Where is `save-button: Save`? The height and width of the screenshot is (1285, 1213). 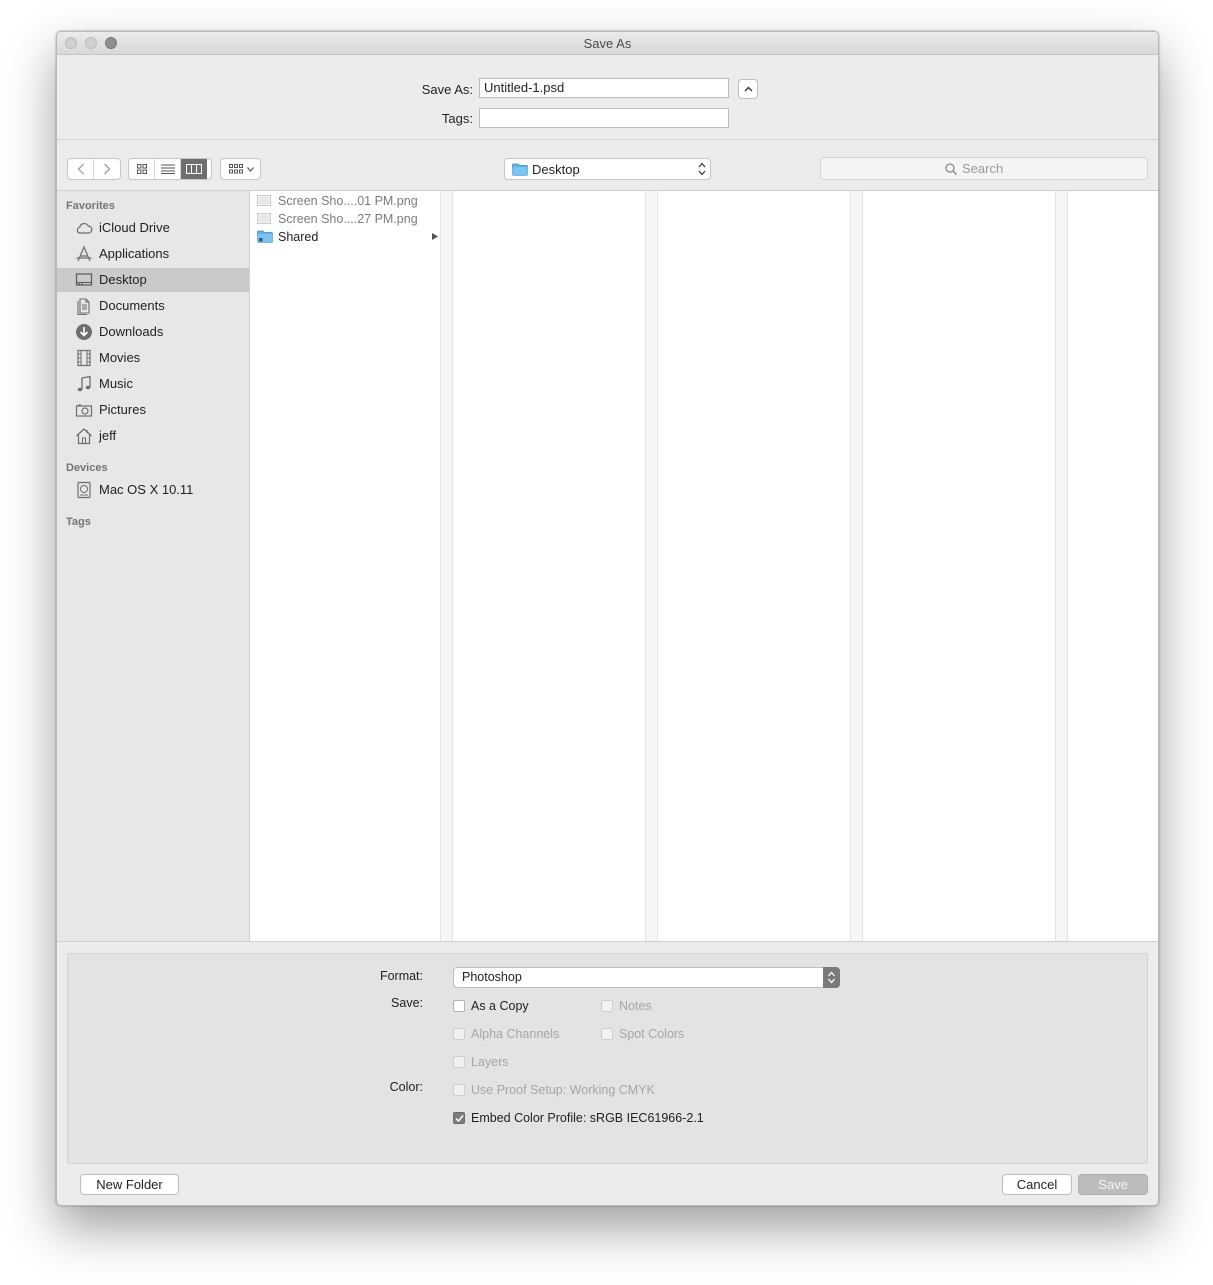
save-button: Save is located at coordinates (1113, 1184).